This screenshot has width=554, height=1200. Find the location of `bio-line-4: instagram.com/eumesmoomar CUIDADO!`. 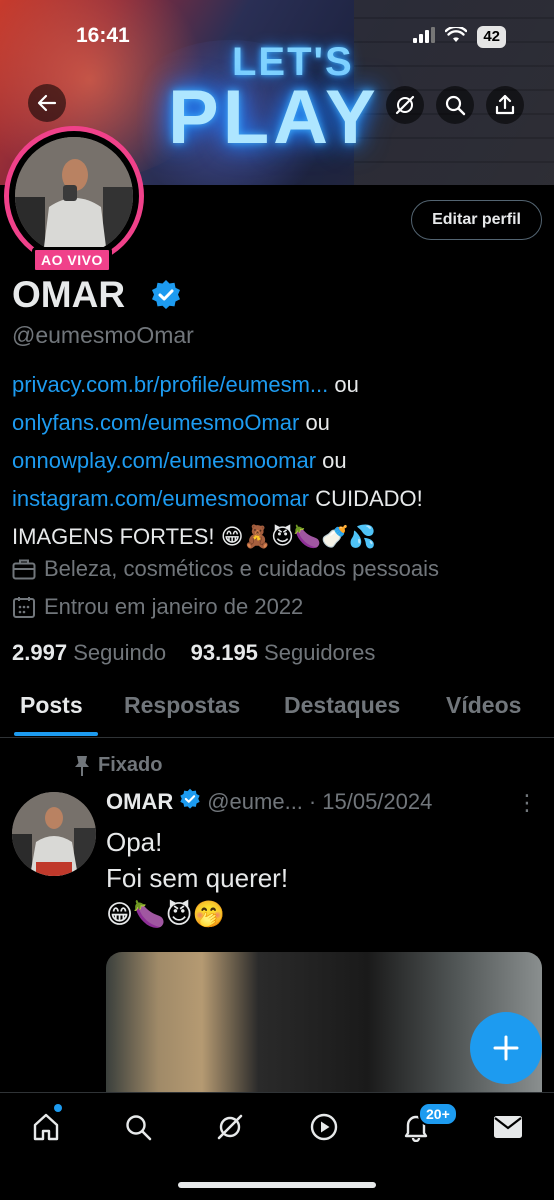

bio-line-4: instagram.com/eumesmoomar CUIDADO! is located at coordinates (277, 499).